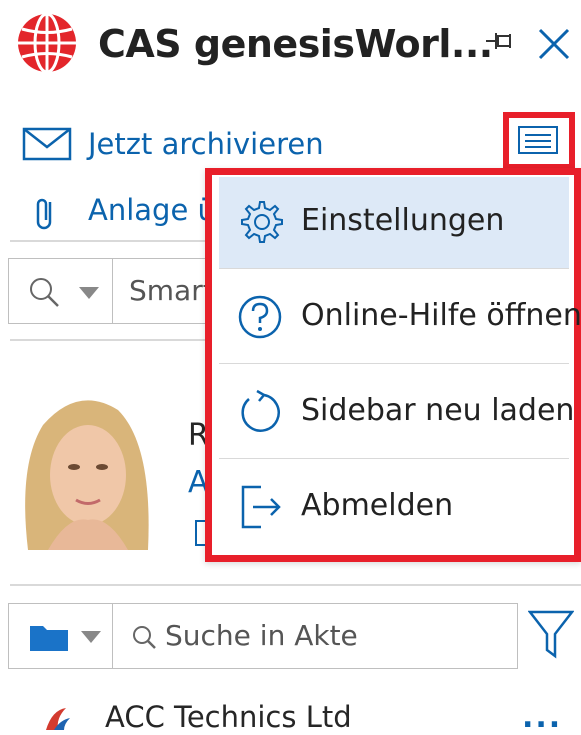  Describe the element at coordinates (501, 41) in the screenshot. I see `pin-icon` at that location.